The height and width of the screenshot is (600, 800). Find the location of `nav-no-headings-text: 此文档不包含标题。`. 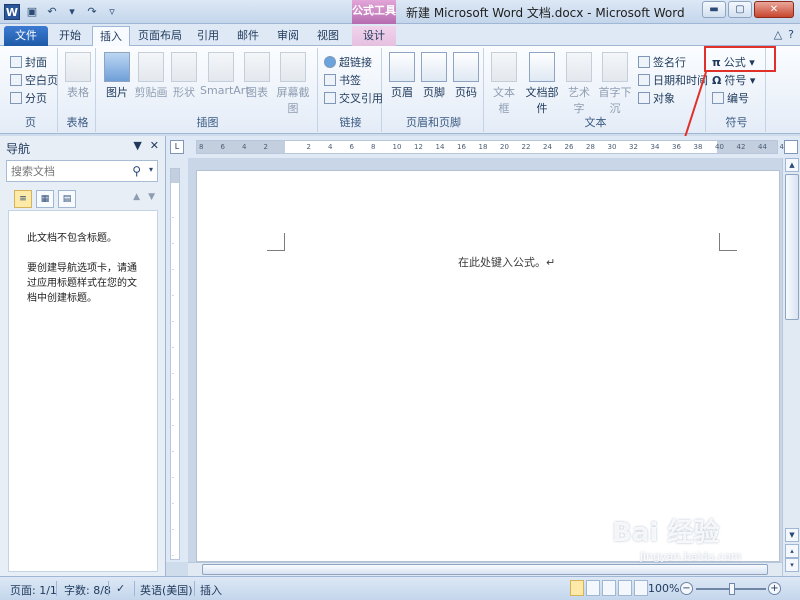

nav-no-headings-text: 此文档不包含标题。 is located at coordinates (72, 238).